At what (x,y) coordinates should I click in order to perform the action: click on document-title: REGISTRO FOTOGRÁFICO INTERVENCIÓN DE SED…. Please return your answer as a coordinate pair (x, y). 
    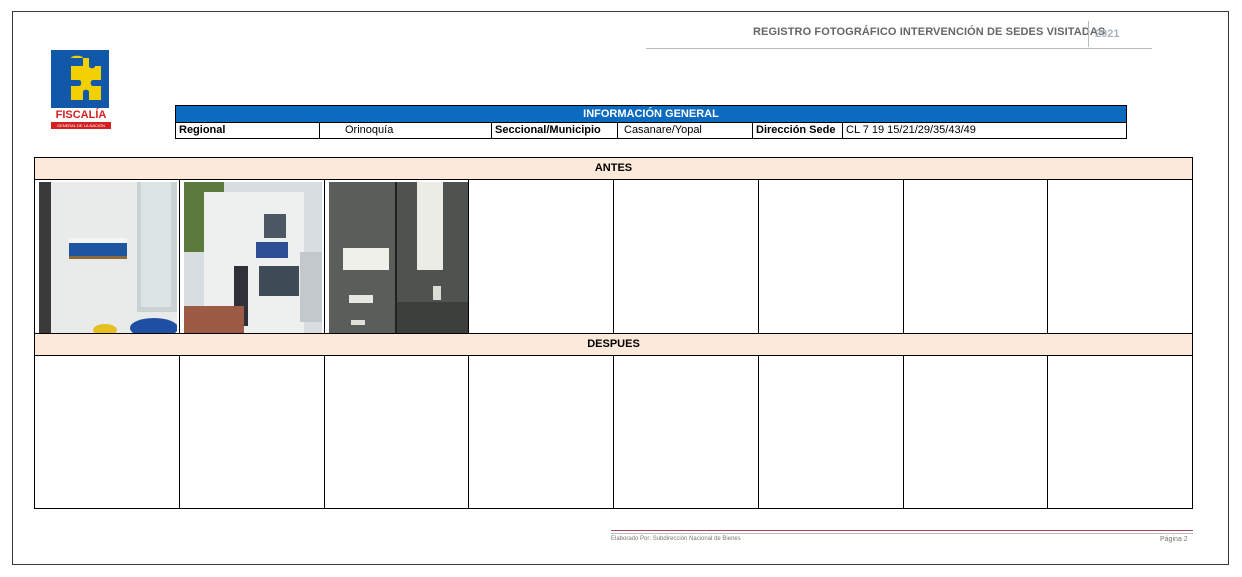
    Looking at the image, I should click on (929, 32).